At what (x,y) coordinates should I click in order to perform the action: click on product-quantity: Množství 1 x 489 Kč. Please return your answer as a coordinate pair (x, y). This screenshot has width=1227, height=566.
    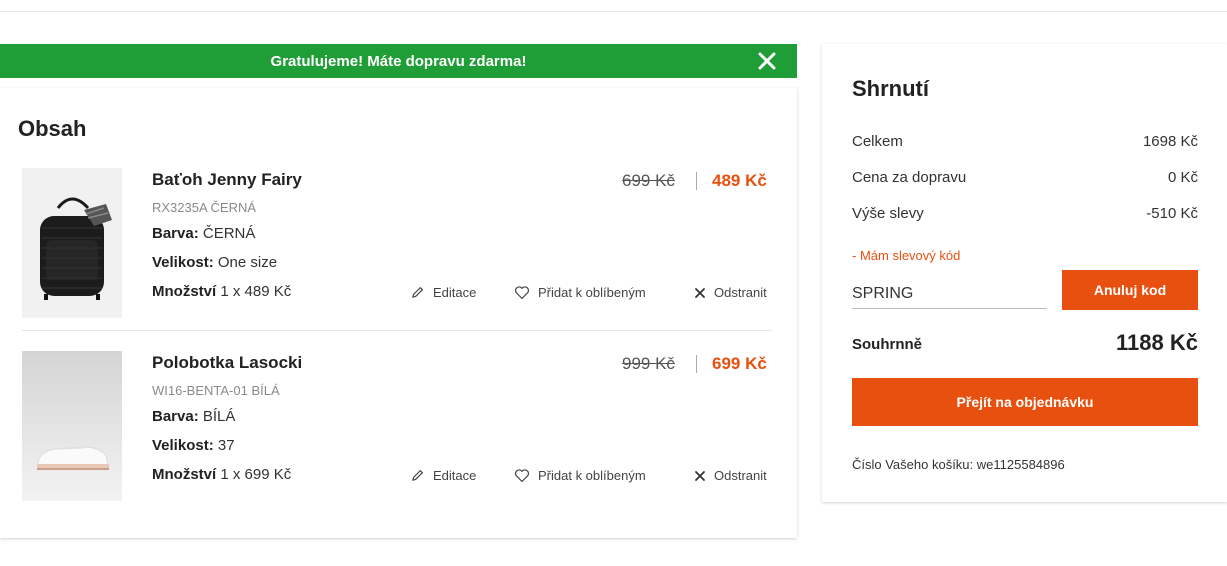
    Looking at the image, I should click on (221, 291).